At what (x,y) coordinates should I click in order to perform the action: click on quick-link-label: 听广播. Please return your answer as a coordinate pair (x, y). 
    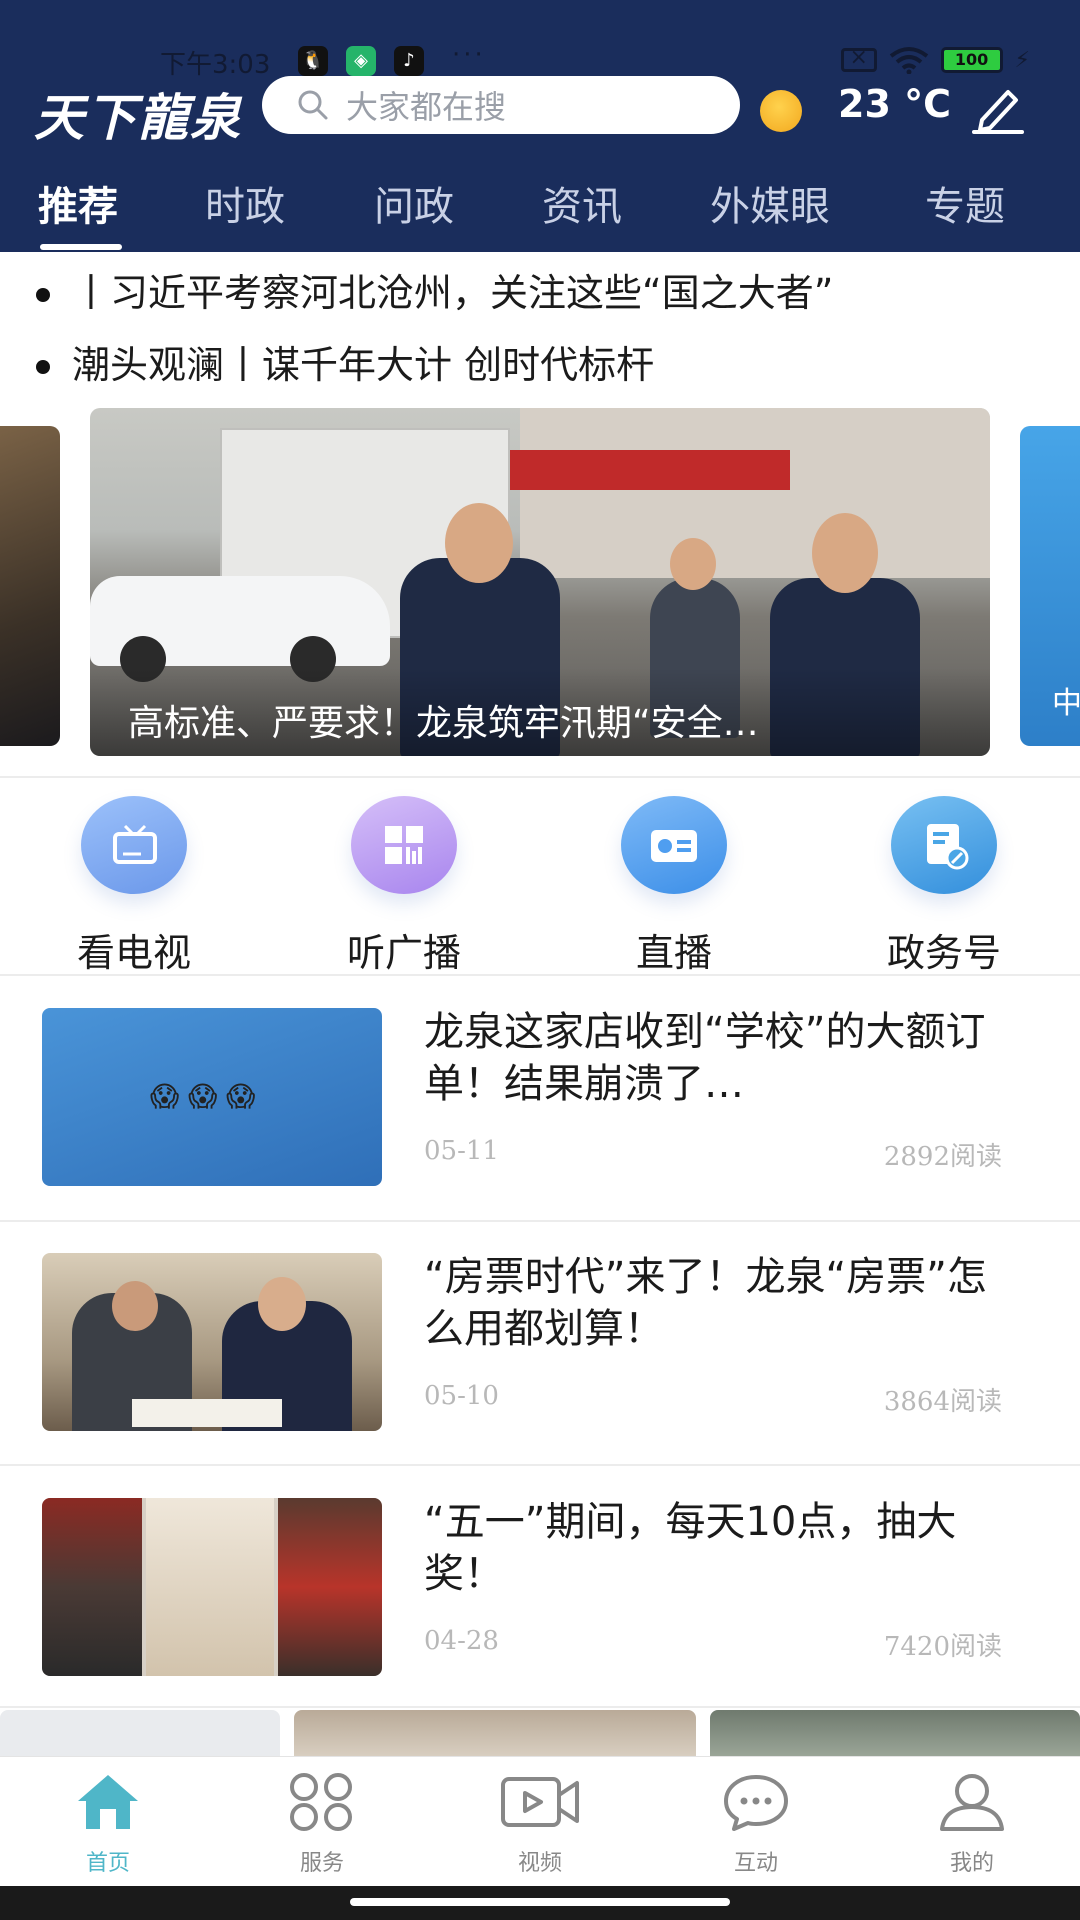
    Looking at the image, I should click on (403, 953).